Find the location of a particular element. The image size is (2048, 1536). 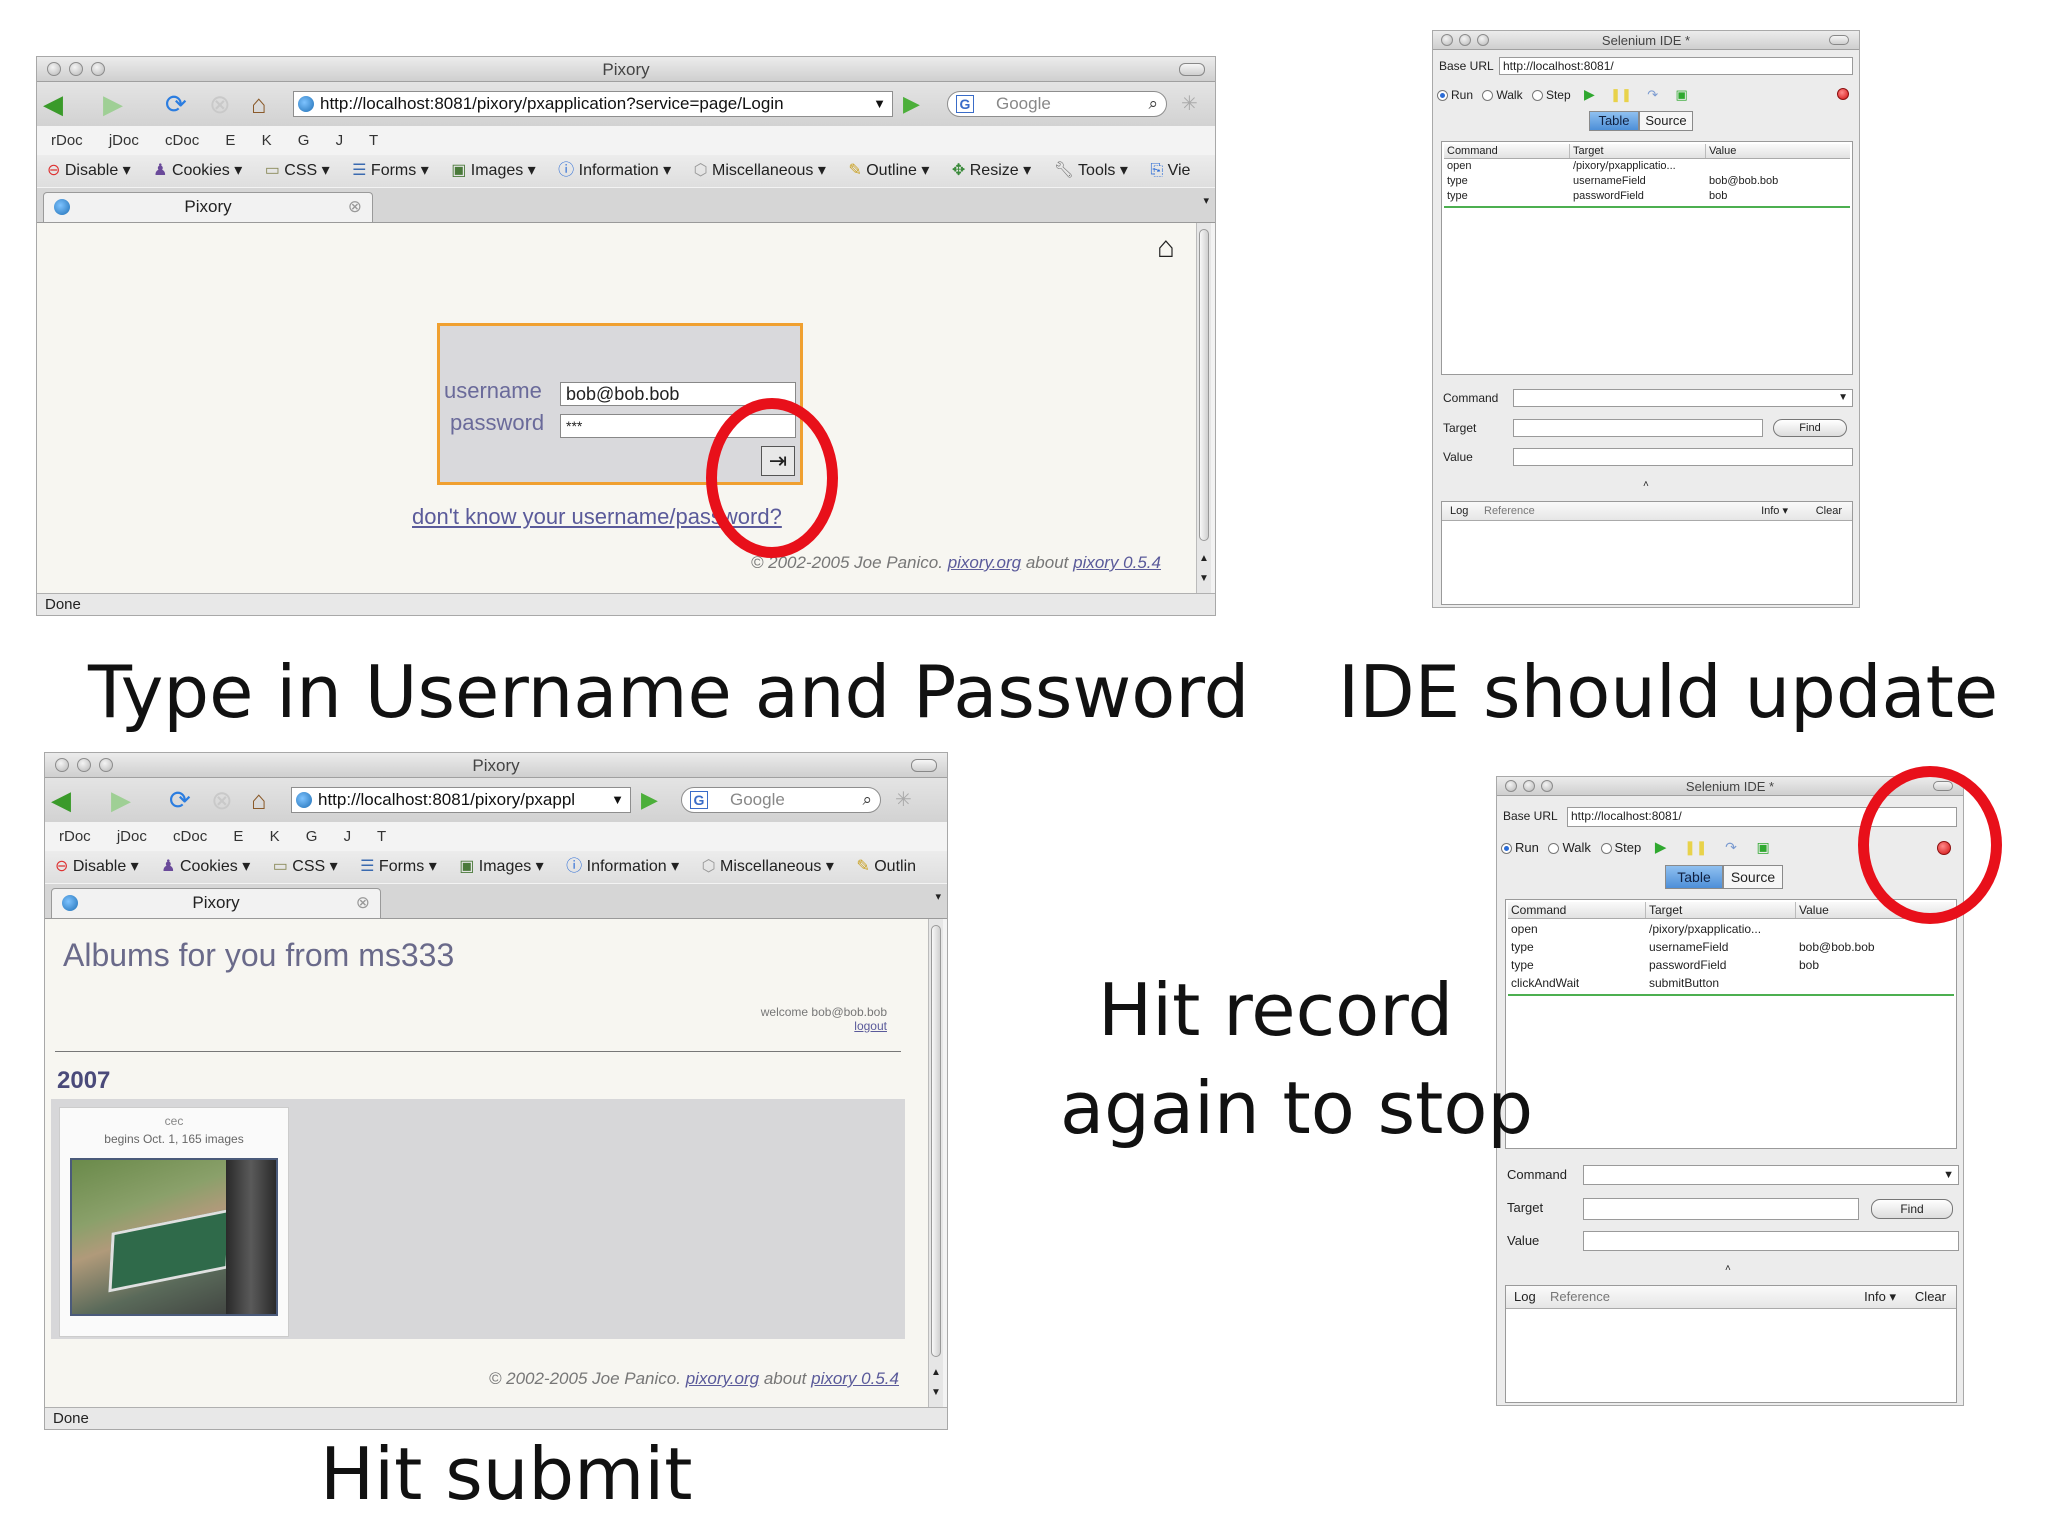

command-dropdown-icon: ▼ is located at coordinates (1948, 1175).